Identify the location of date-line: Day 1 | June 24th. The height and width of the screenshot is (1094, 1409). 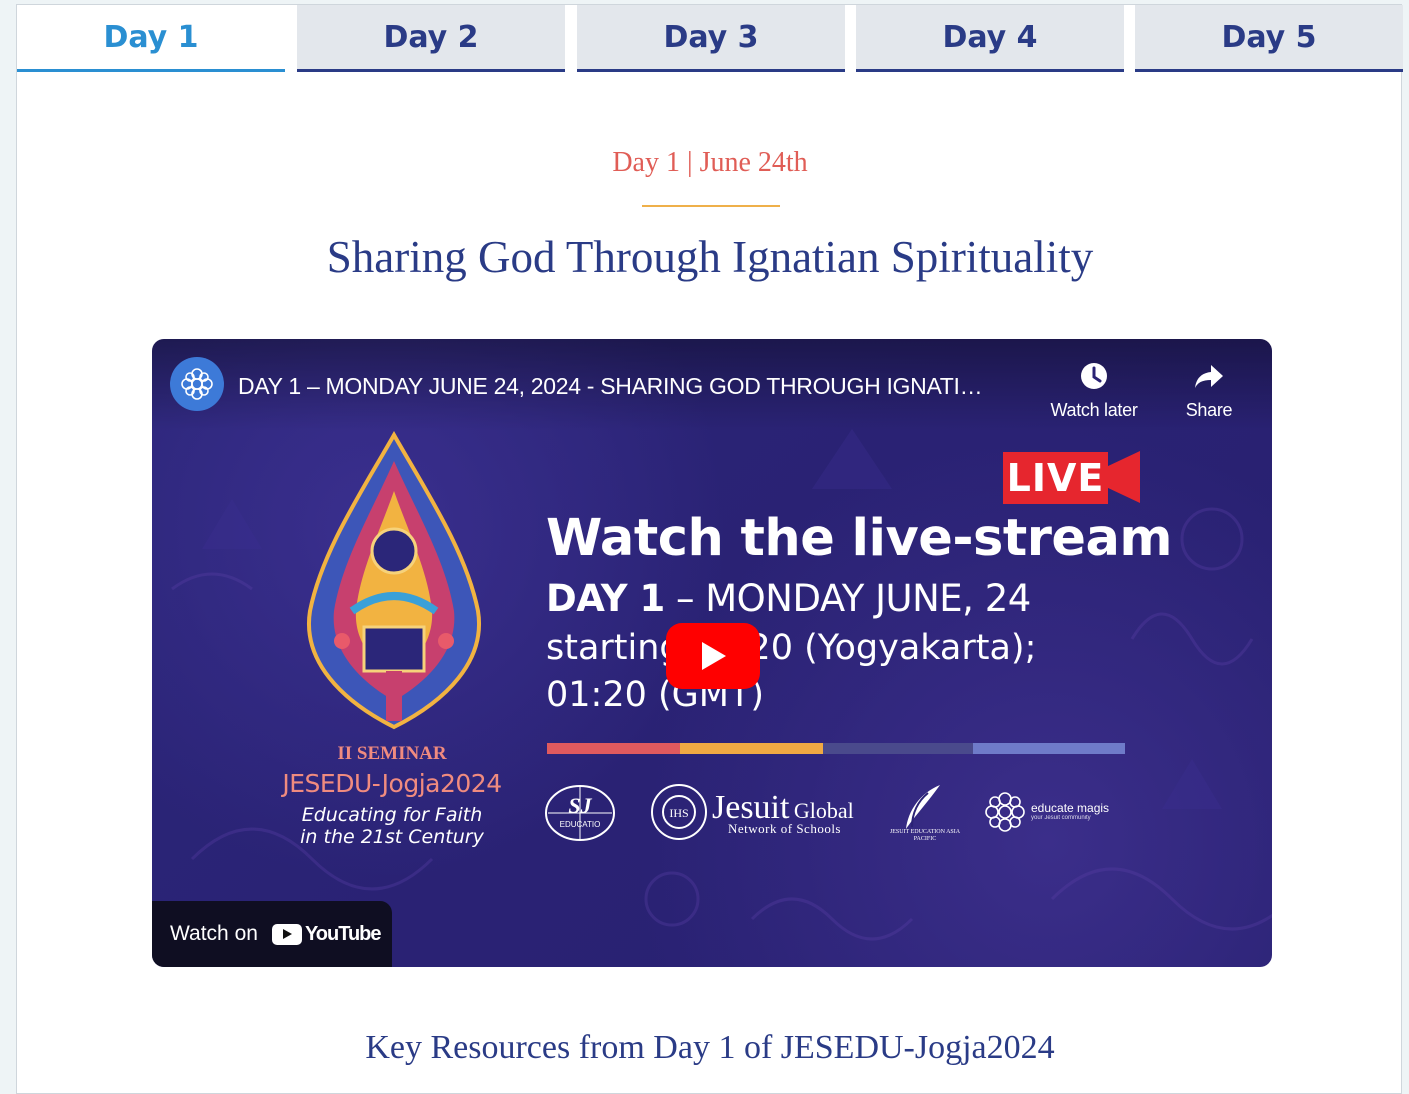
(710, 162).